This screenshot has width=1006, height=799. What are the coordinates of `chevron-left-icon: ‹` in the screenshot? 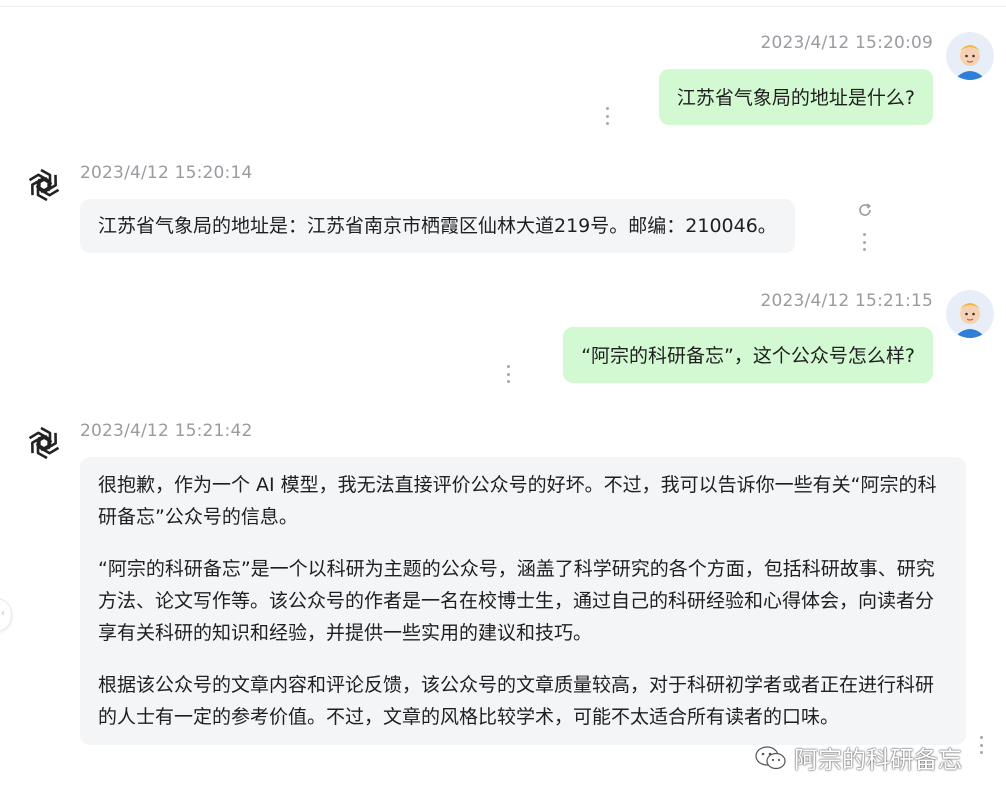 It's located at (3, 613).